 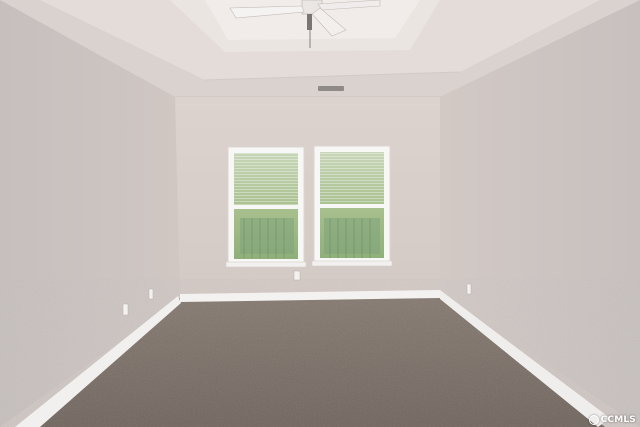 I want to click on window-right, so click(x=352, y=206).